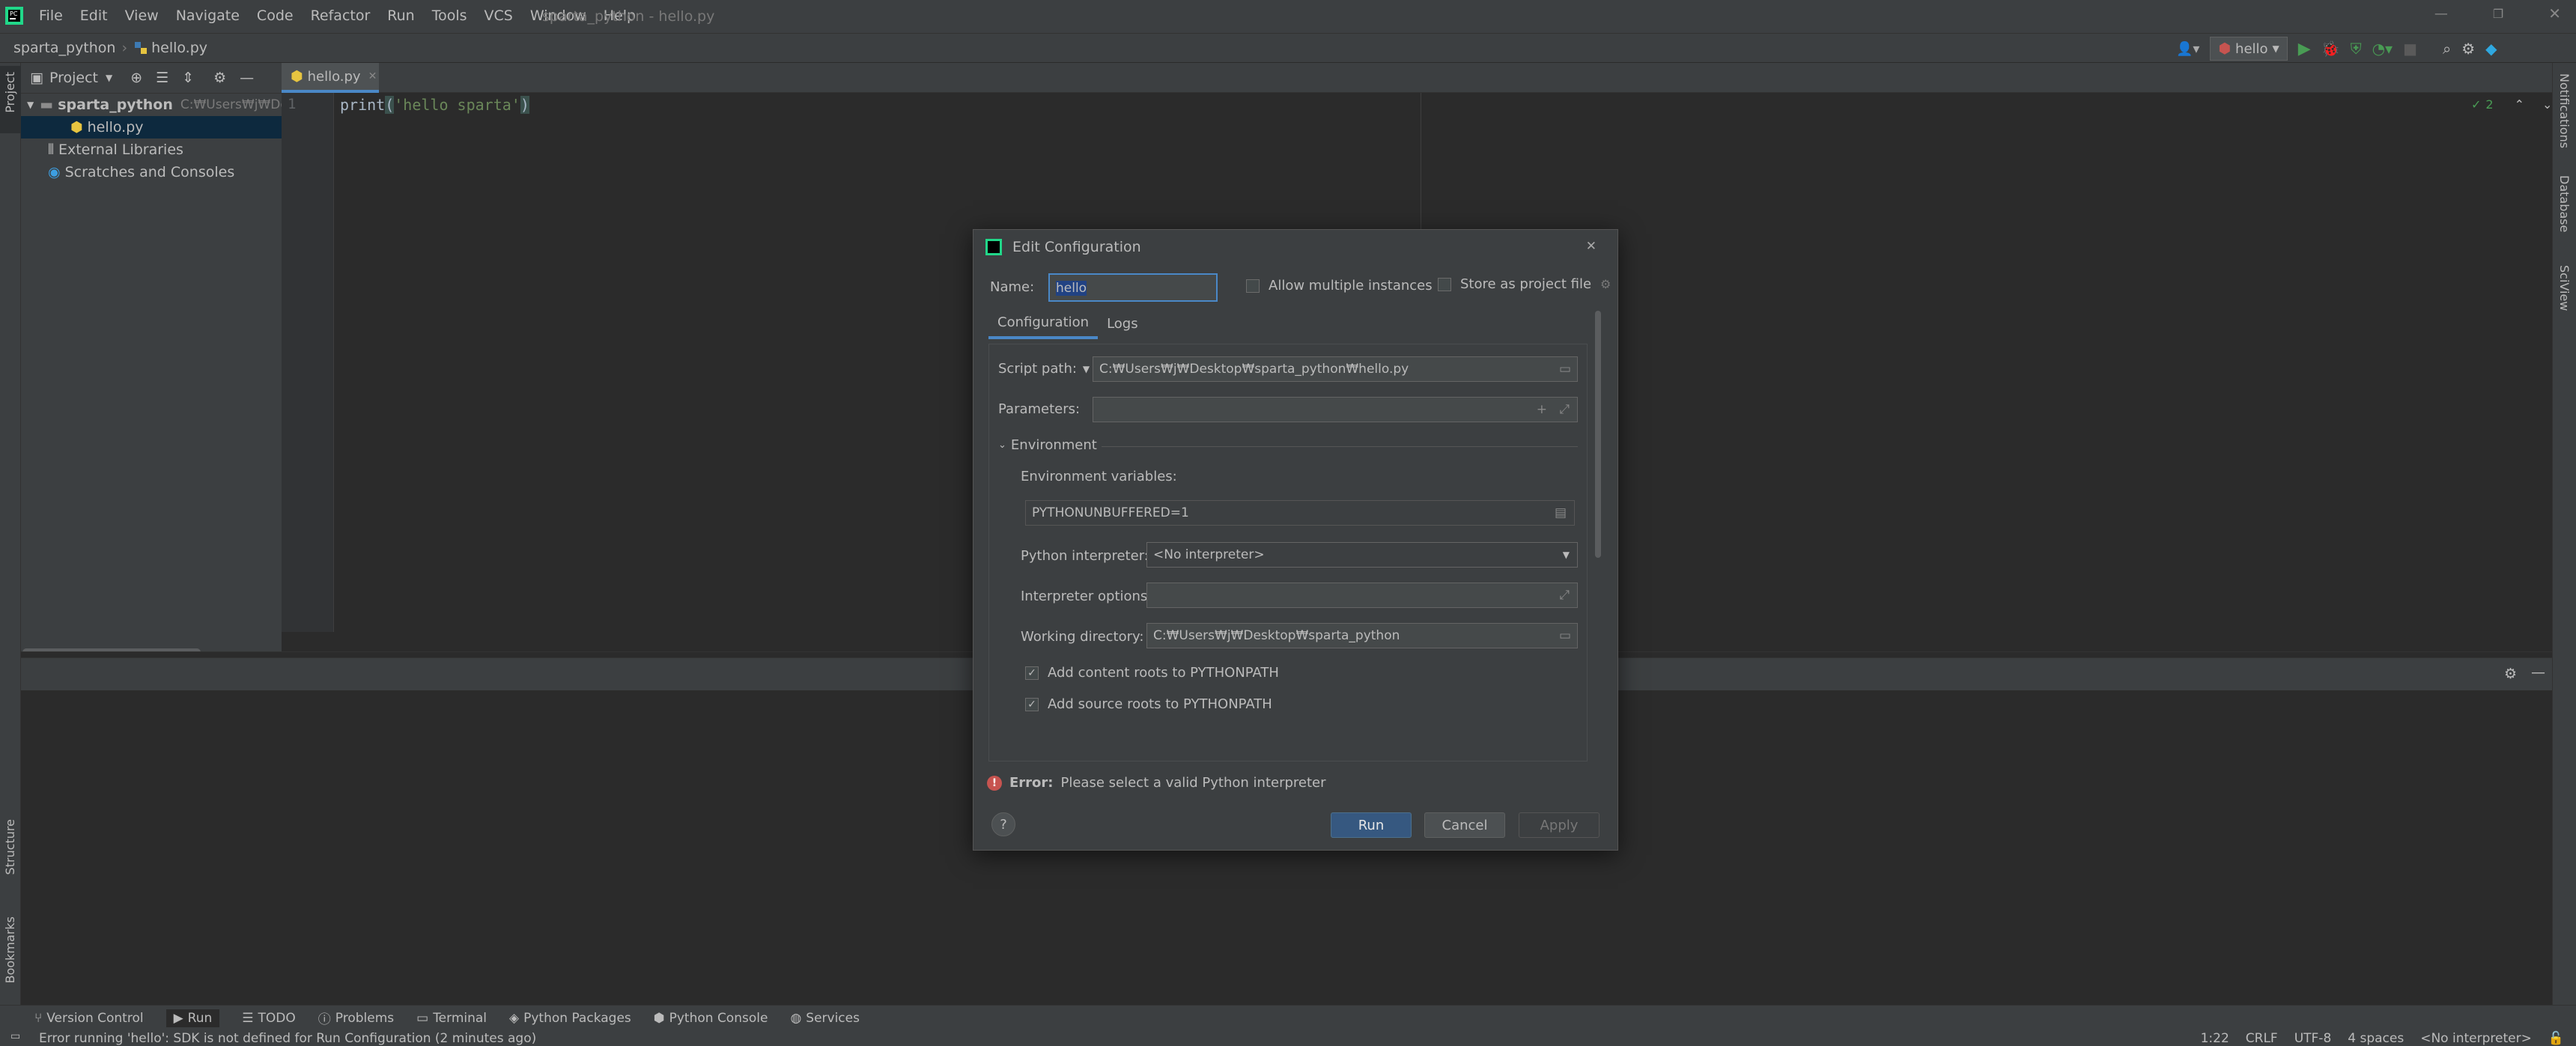 This screenshot has width=2576, height=1046. Describe the element at coordinates (449, 15) in the screenshot. I see `menu-tools: Tools` at that location.